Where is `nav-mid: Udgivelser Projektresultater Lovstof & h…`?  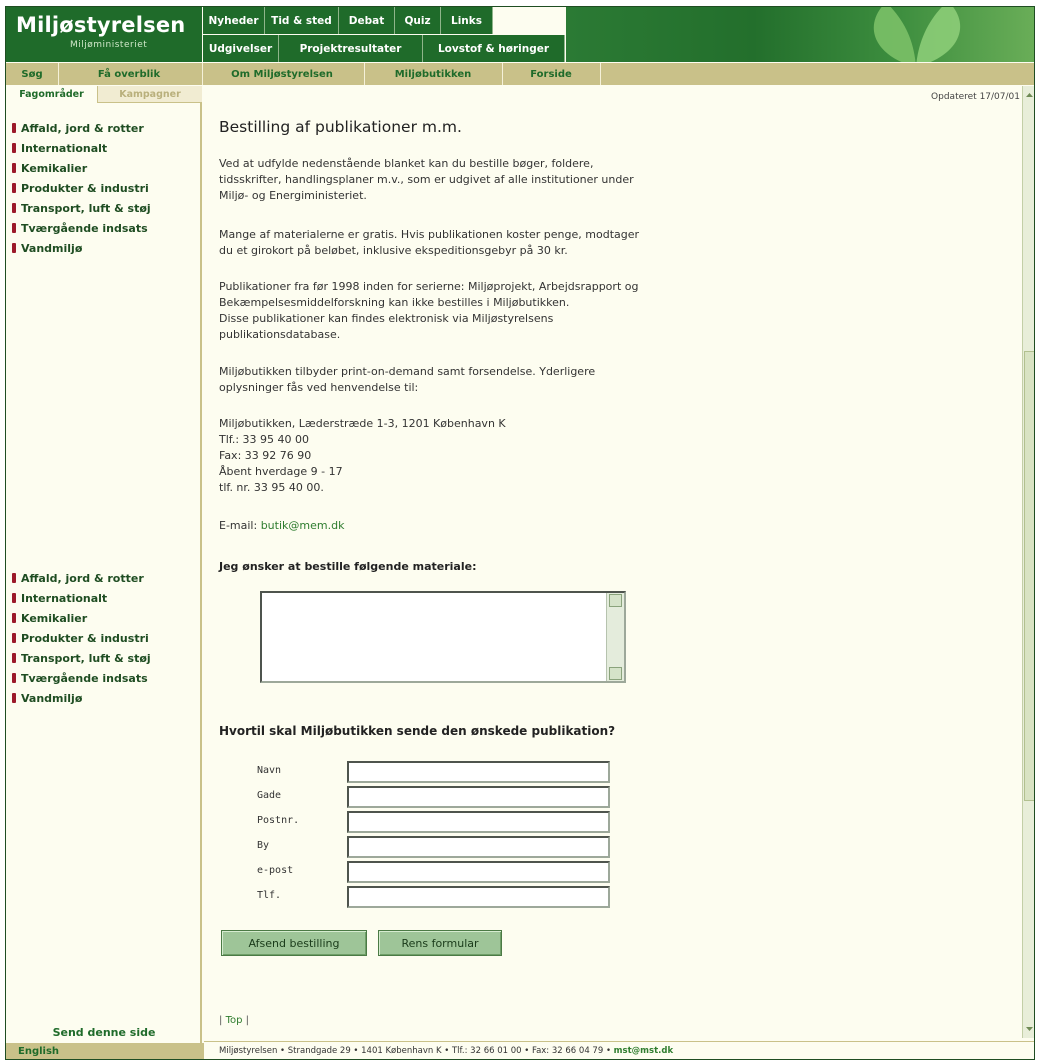
nav-mid: Udgivelser Projektresultater Lovstof & h… is located at coordinates (384, 48).